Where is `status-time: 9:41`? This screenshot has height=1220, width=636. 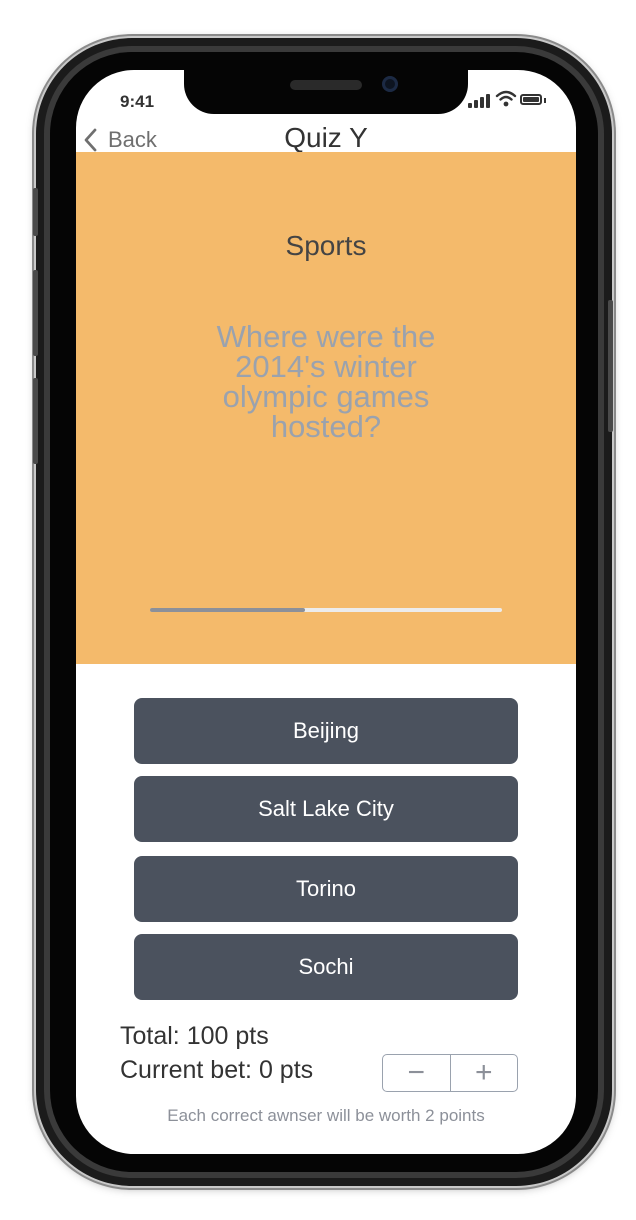
status-time: 9:41 is located at coordinates (137, 101).